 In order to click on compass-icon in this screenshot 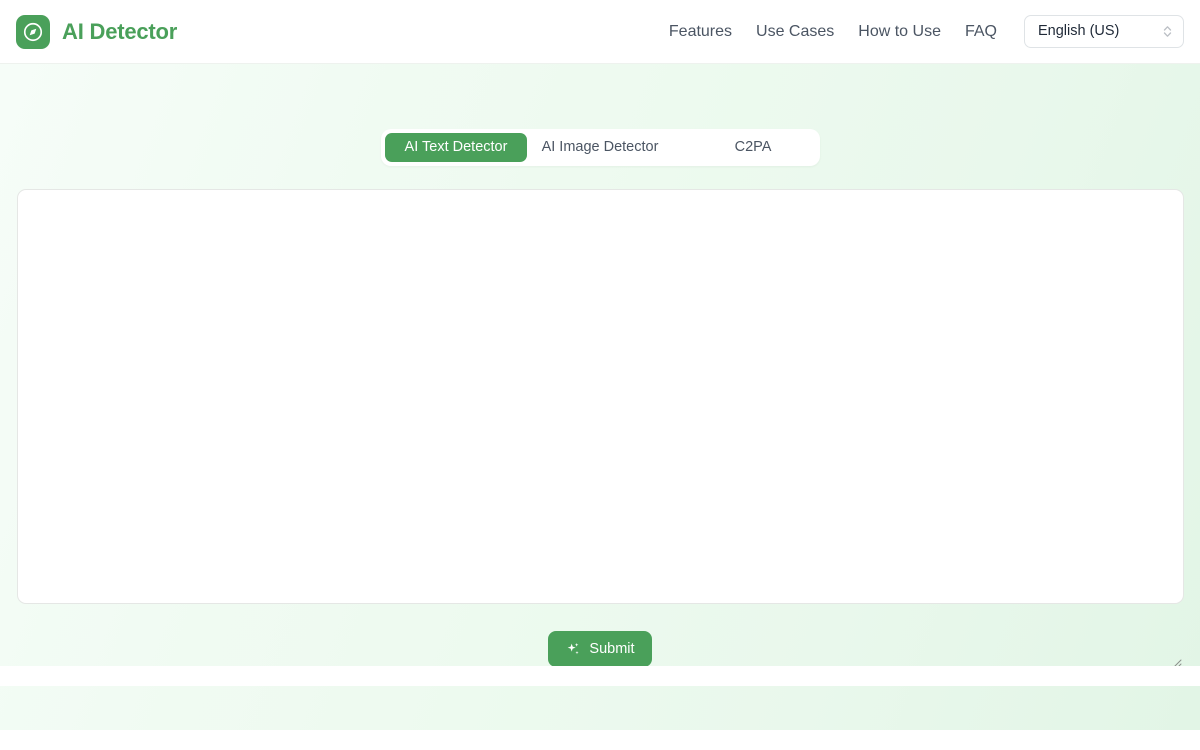, I will do `click(33, 31)`.